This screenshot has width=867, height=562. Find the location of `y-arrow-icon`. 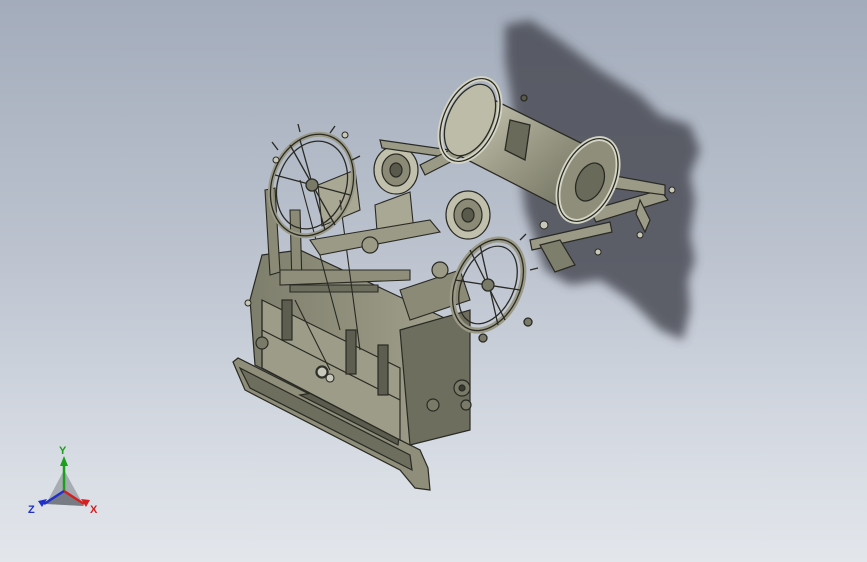

y-arrow-icon is located at coordinates (64, 461).